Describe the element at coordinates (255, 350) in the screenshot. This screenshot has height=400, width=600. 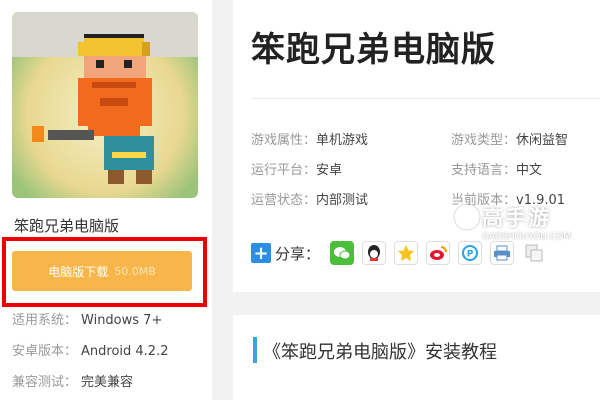
I see `section-accent-bar` at that location.